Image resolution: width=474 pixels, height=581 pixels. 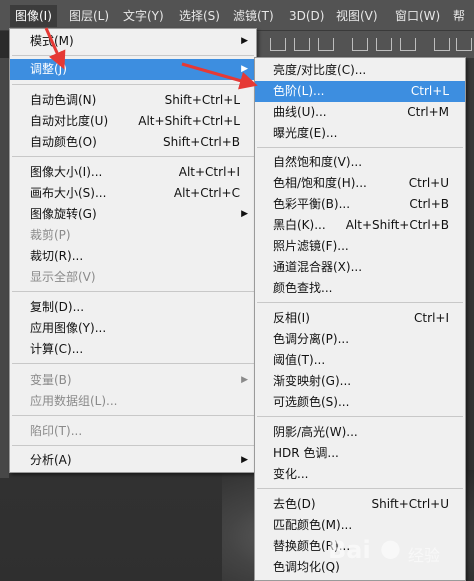 What do you see at coordinates (50, 235) in the screenshot?
I see `menu-item-crop: 裁剪(P)` at bounding box center [50, 235].